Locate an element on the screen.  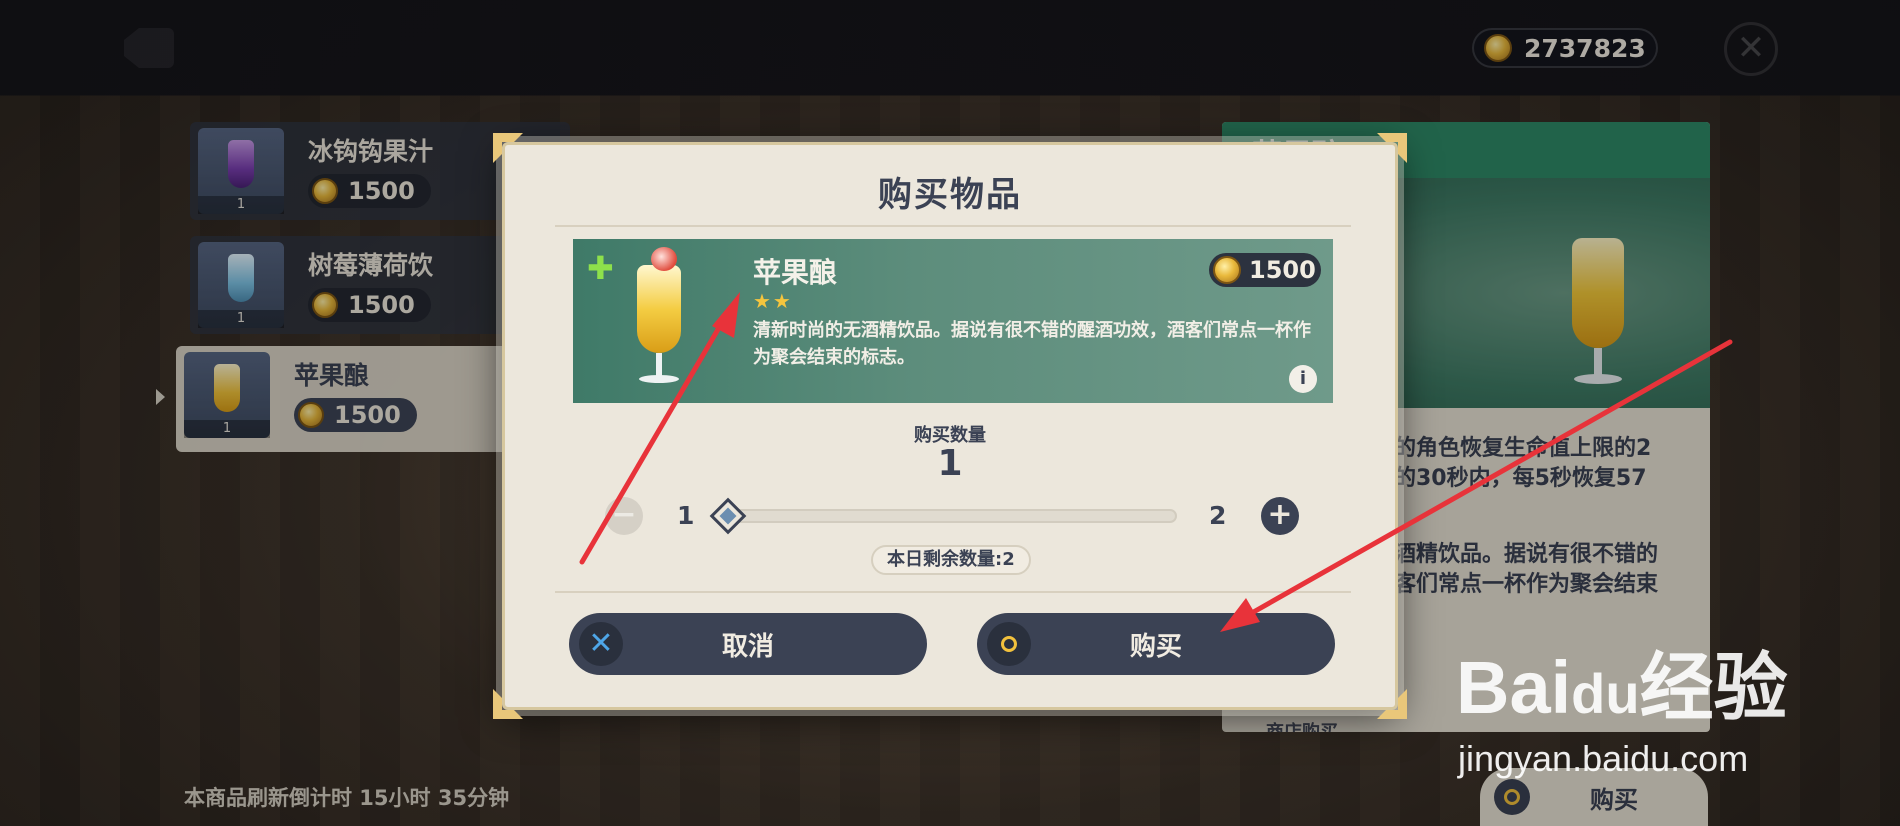
arrow-to-item-name is located at coordinates (659, 428).